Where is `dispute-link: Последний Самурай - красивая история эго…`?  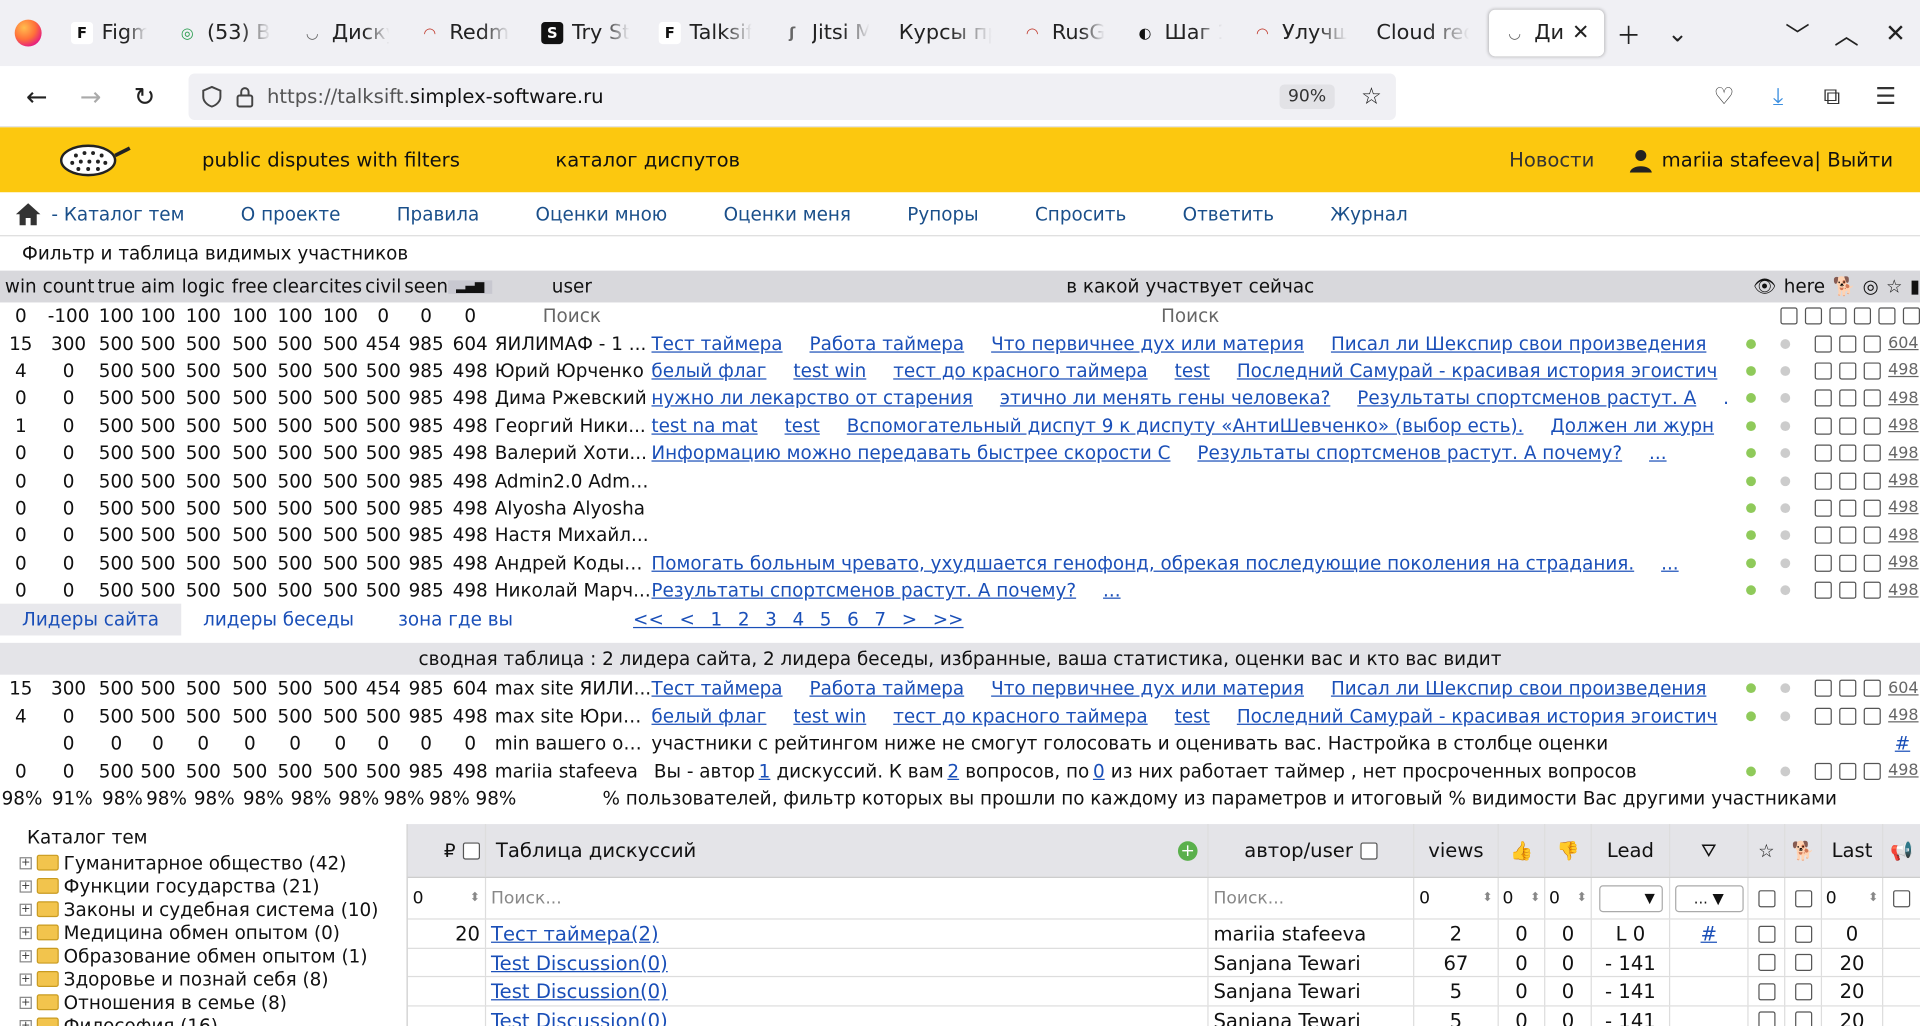
dispute-link: Последний Самурай - красивая история эго… is located at coordinates (1477, 716).